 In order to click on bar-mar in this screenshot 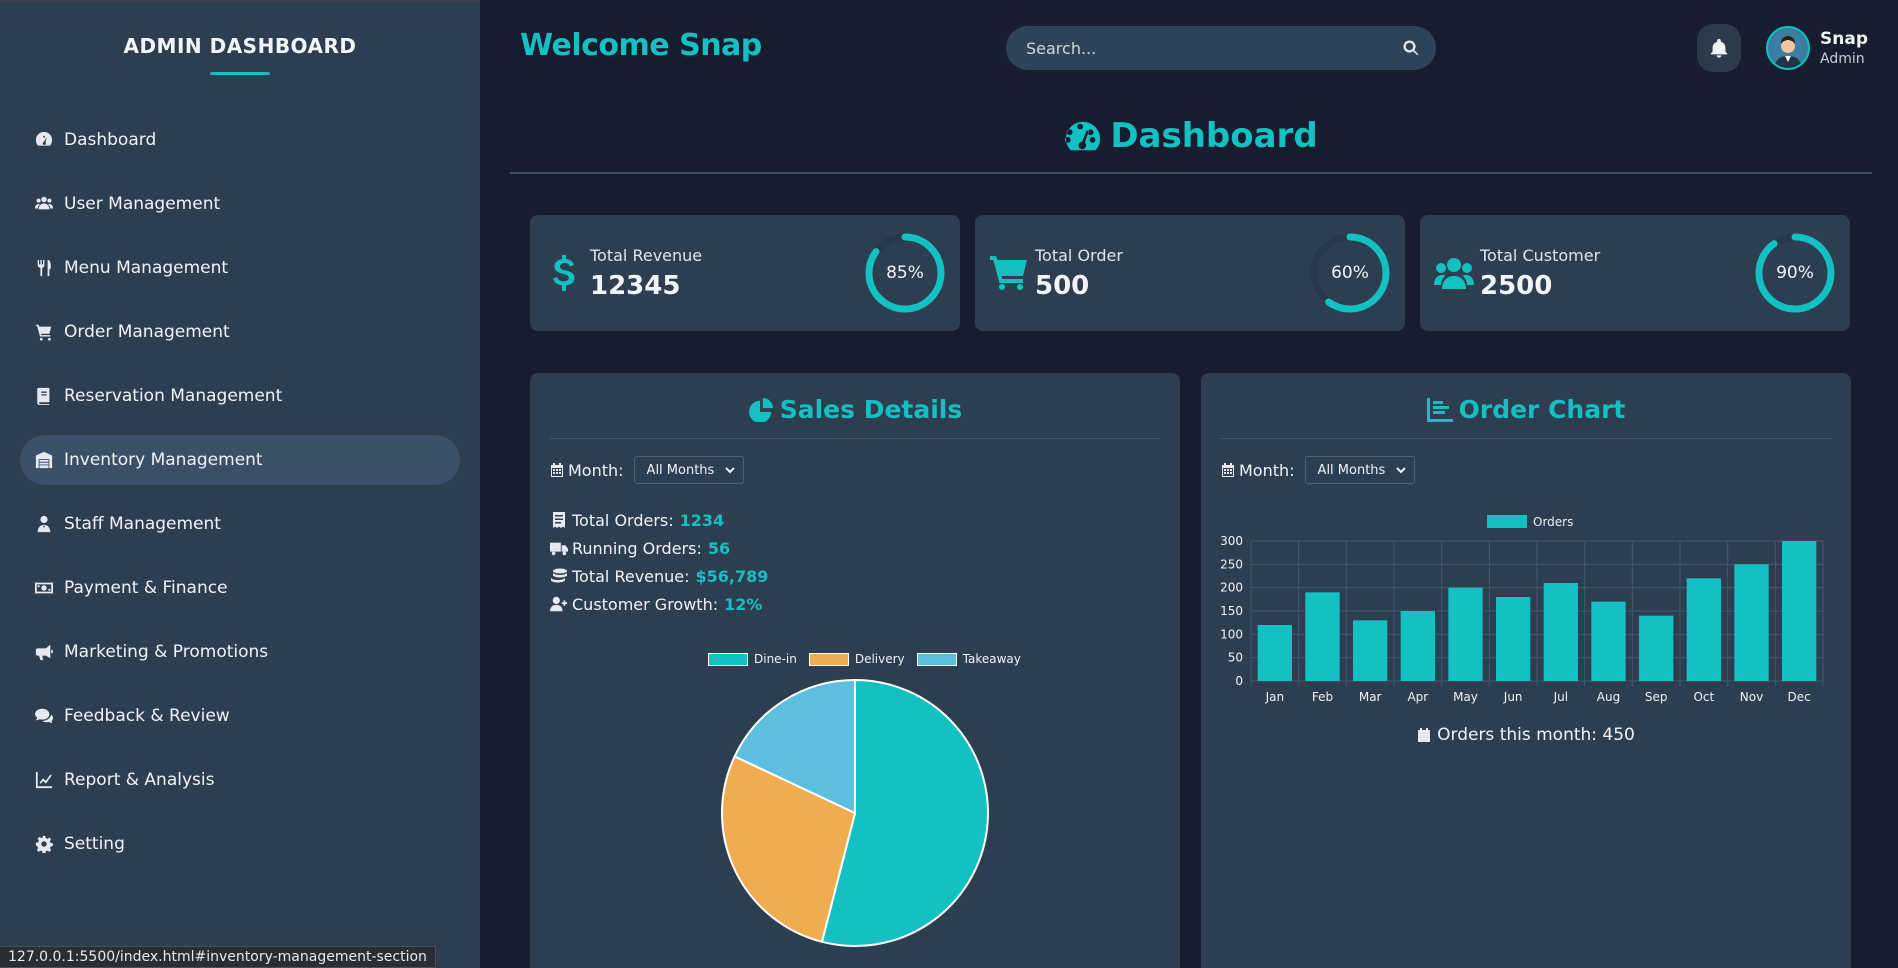, I will do `click(1370, 650)`.